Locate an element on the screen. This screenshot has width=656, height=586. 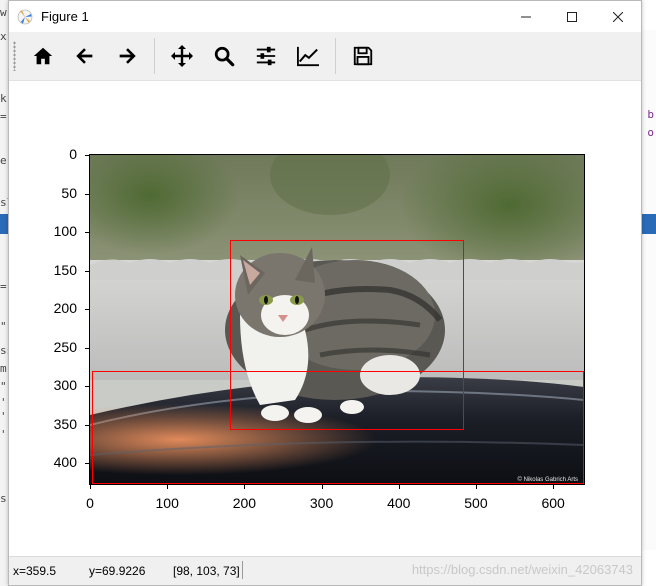
home-button is located at coordinates (43, 56).